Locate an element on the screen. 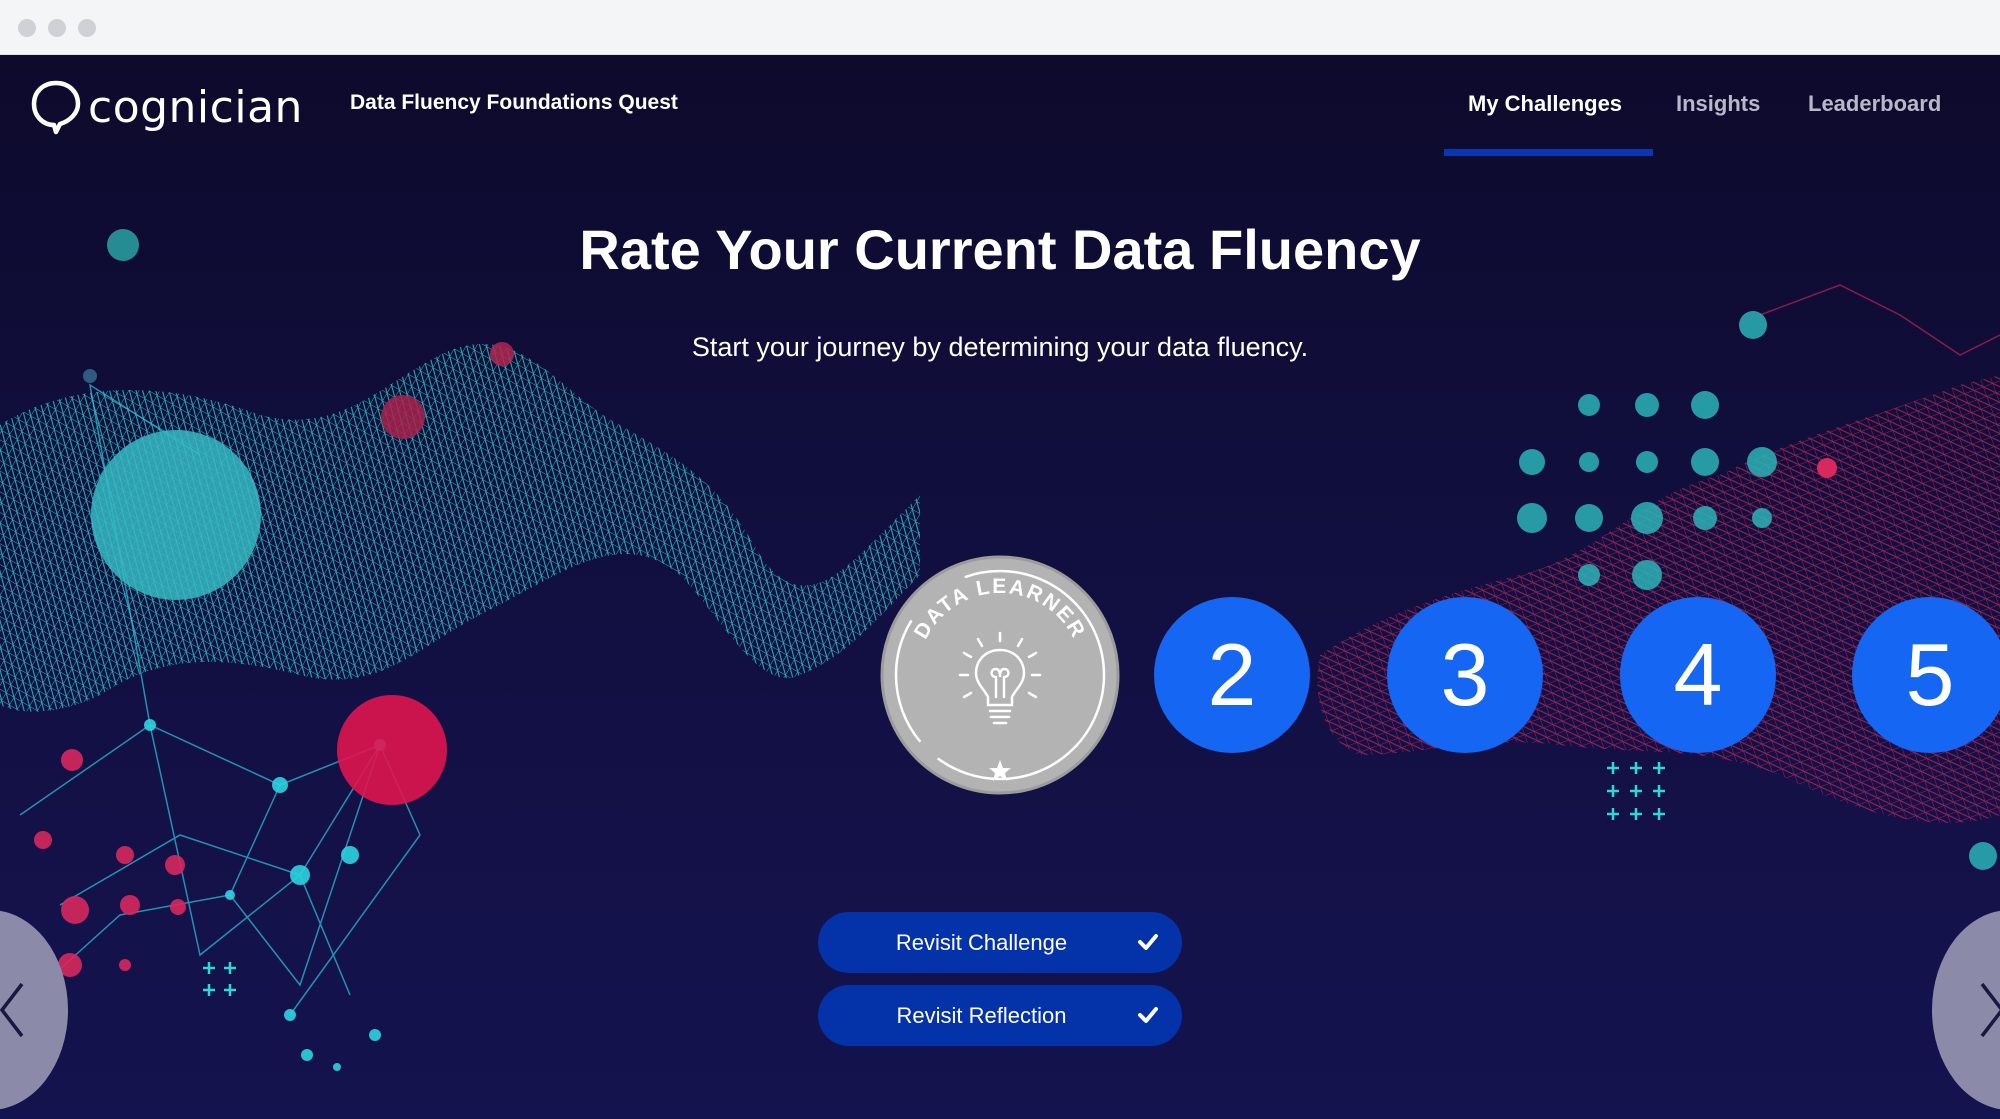 This screenshot has height=1119, width=2000. page-title: Rate Your Current Data Fluency is located at coordinates (1000, 249).